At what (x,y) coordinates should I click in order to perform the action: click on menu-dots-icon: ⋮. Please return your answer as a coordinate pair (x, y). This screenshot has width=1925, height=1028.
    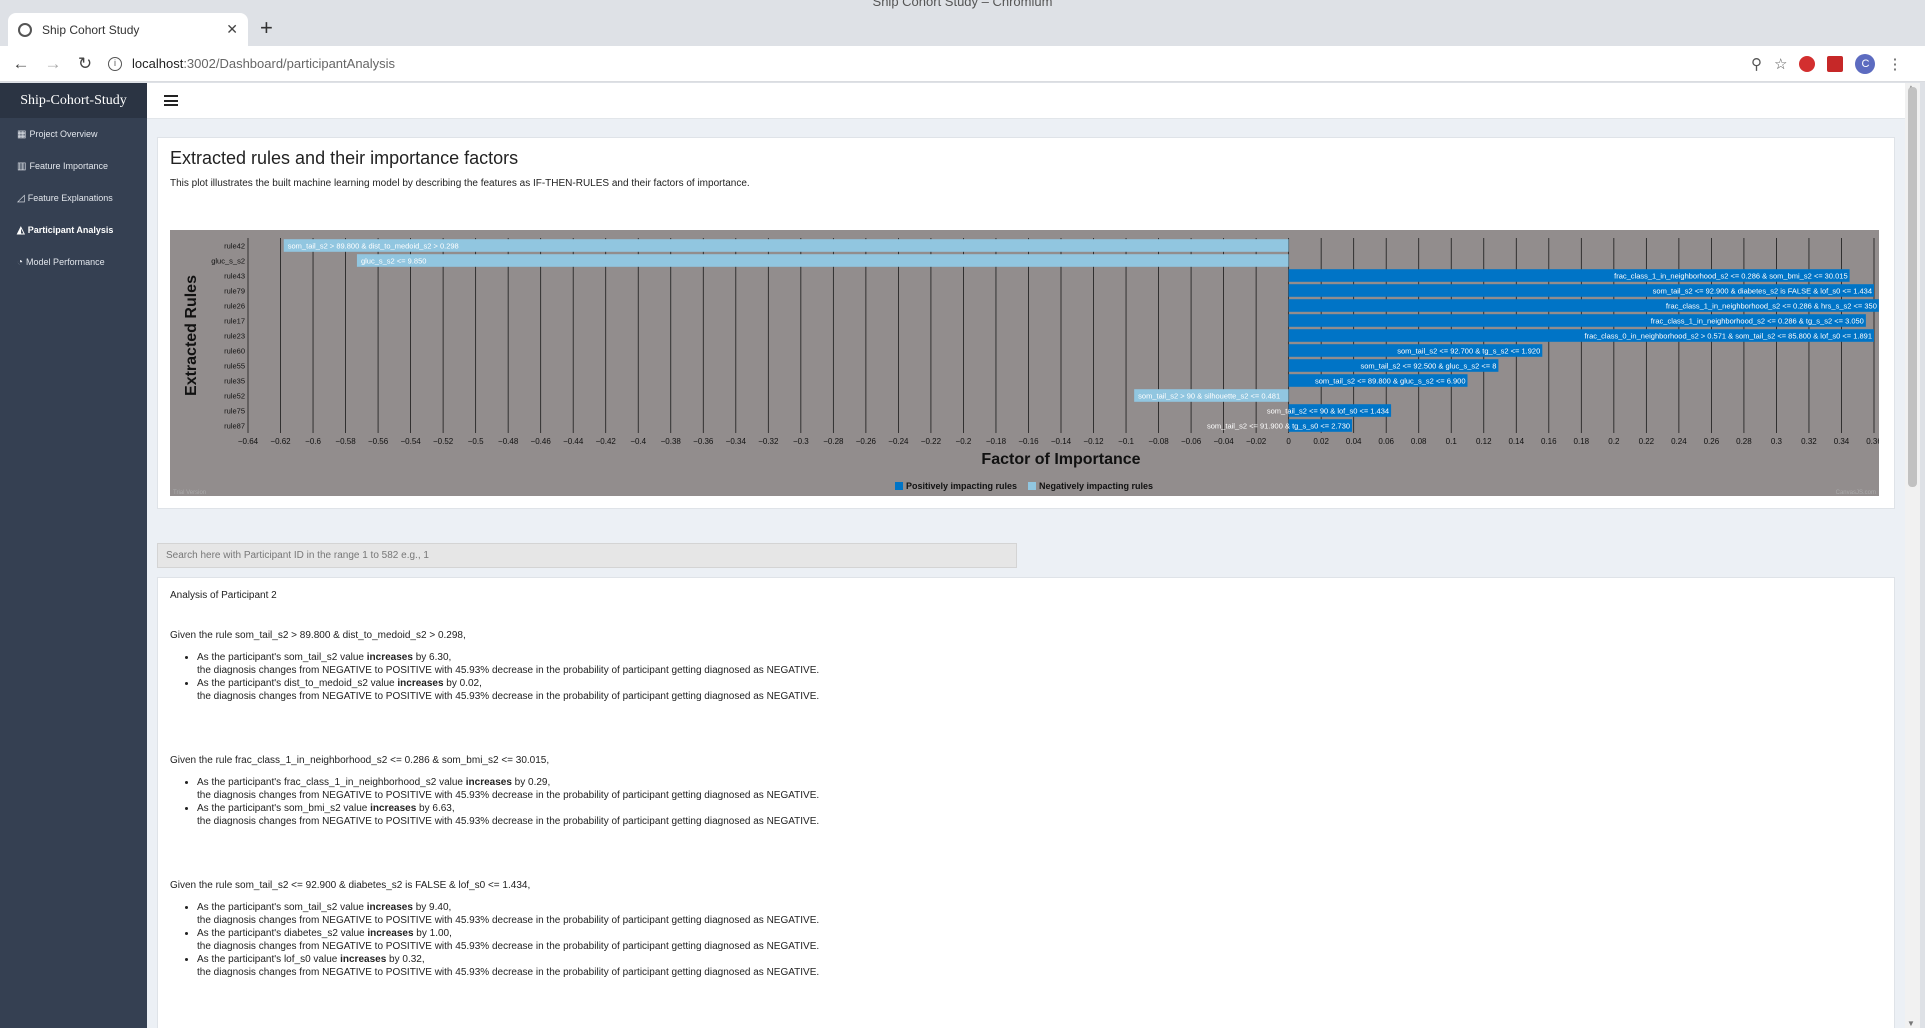
    Looking at the image, I should click on (1894, 64).